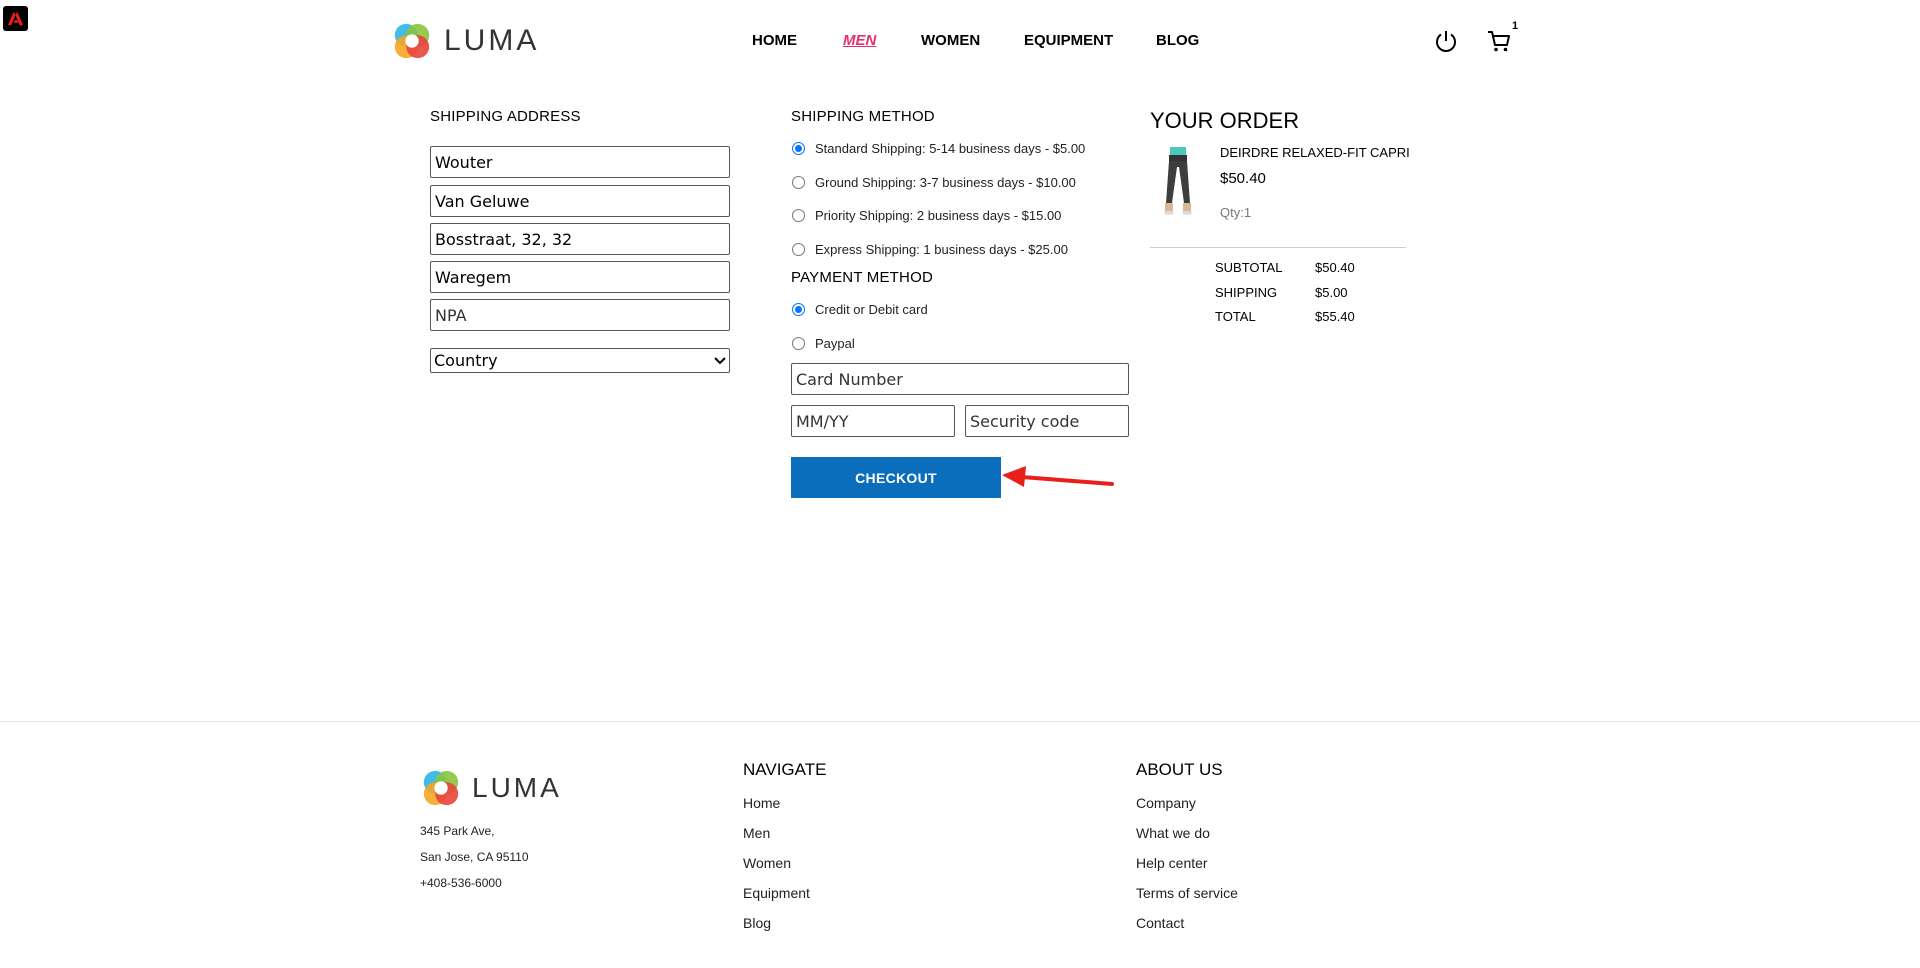 This screenshot has width=1920, height=968. What do you see at coordinates (580, 315) in the screenshot?
I see `zip-field` at bounding box center [580, 315].